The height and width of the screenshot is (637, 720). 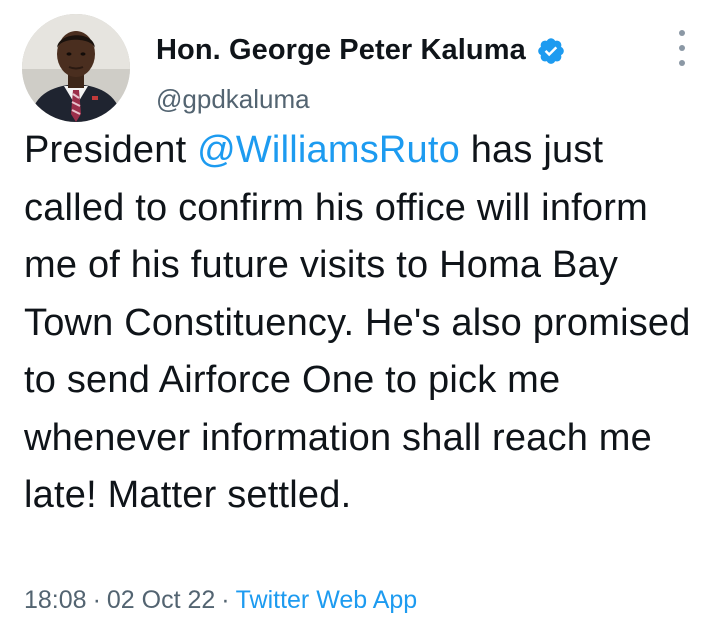 I want to click on tweet-text-before: President, so click(x=111, y=150).